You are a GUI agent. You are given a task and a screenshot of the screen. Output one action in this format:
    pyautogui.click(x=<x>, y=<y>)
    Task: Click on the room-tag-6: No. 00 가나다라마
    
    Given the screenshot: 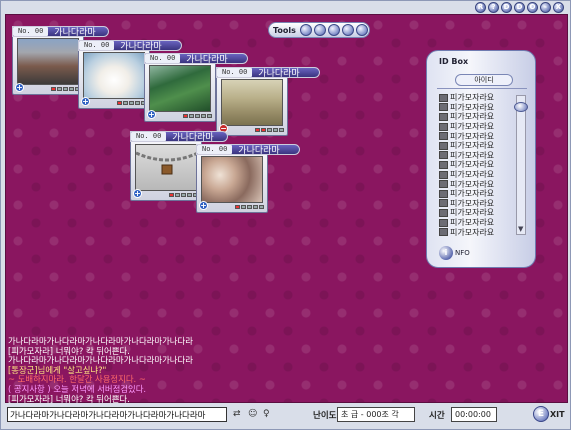 What is the action you would take?
    pyautogui.click(x=248, y=150)
    